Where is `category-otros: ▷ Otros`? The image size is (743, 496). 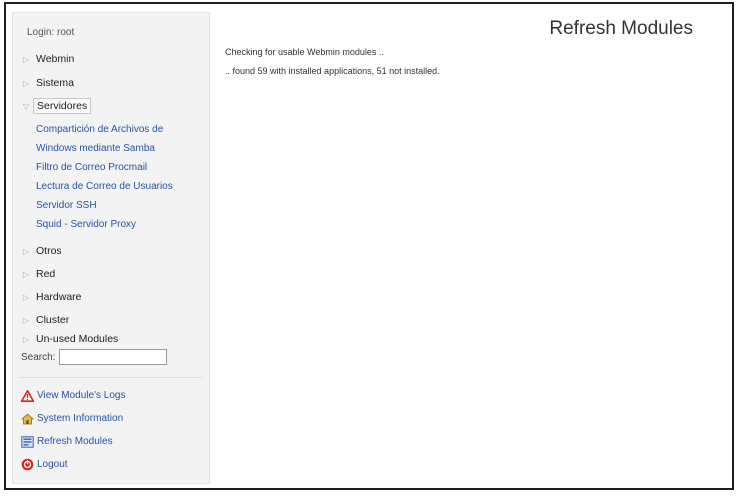 category-otros: ▷ Otros is located at coordinates (42, 251).